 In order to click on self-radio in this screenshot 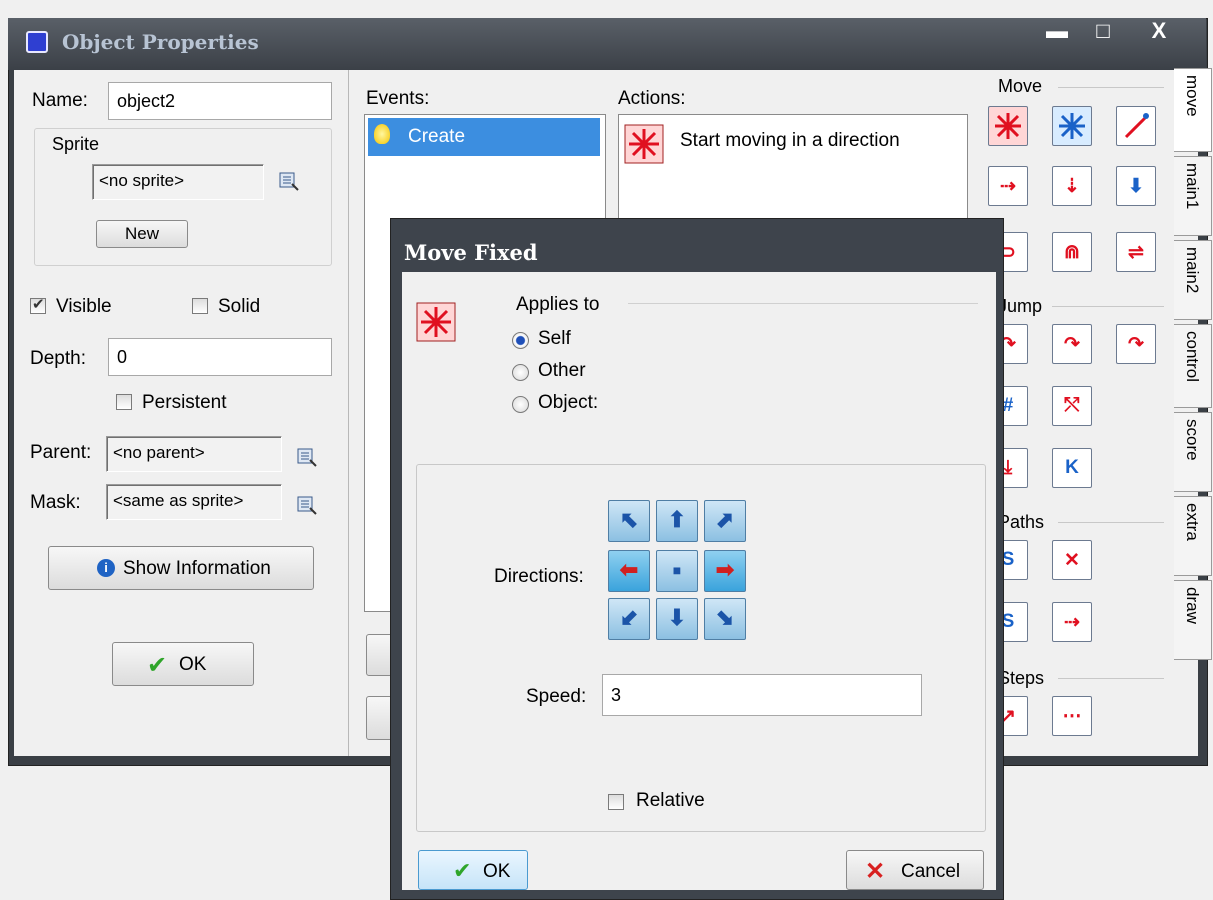, I will do `click(520, 340)`.